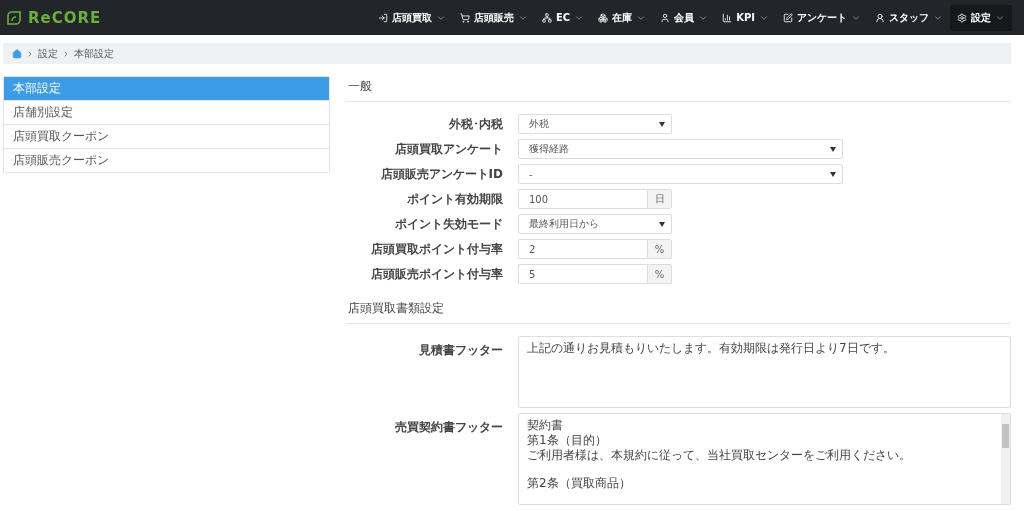  What do you see at coordinates (727, 17) in the screenshot?
I see `bar-chart-icon` at bounding box center [727, 17].